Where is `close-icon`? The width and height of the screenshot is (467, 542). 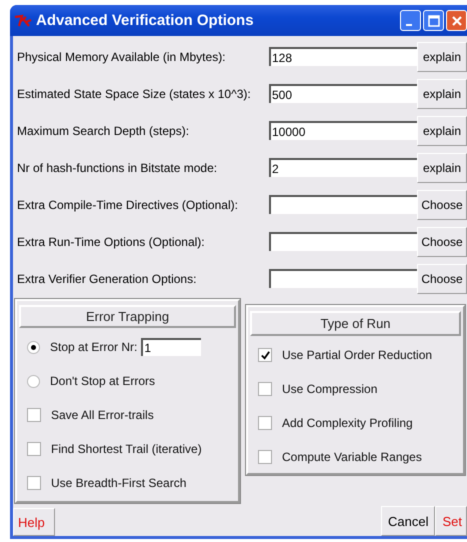 close-icon is located at coordinates (457, 21).